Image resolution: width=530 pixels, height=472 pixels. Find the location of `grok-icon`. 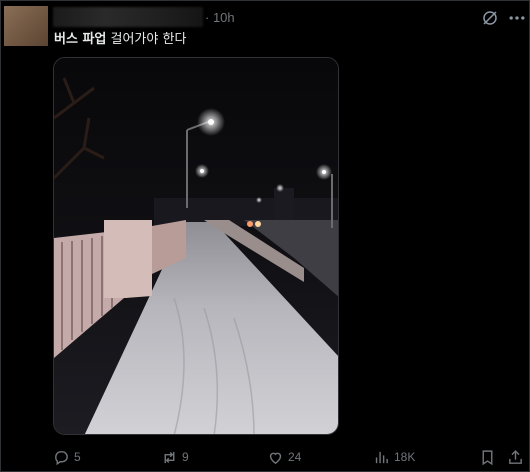

grok-icon is located at coordinates (490, 18).